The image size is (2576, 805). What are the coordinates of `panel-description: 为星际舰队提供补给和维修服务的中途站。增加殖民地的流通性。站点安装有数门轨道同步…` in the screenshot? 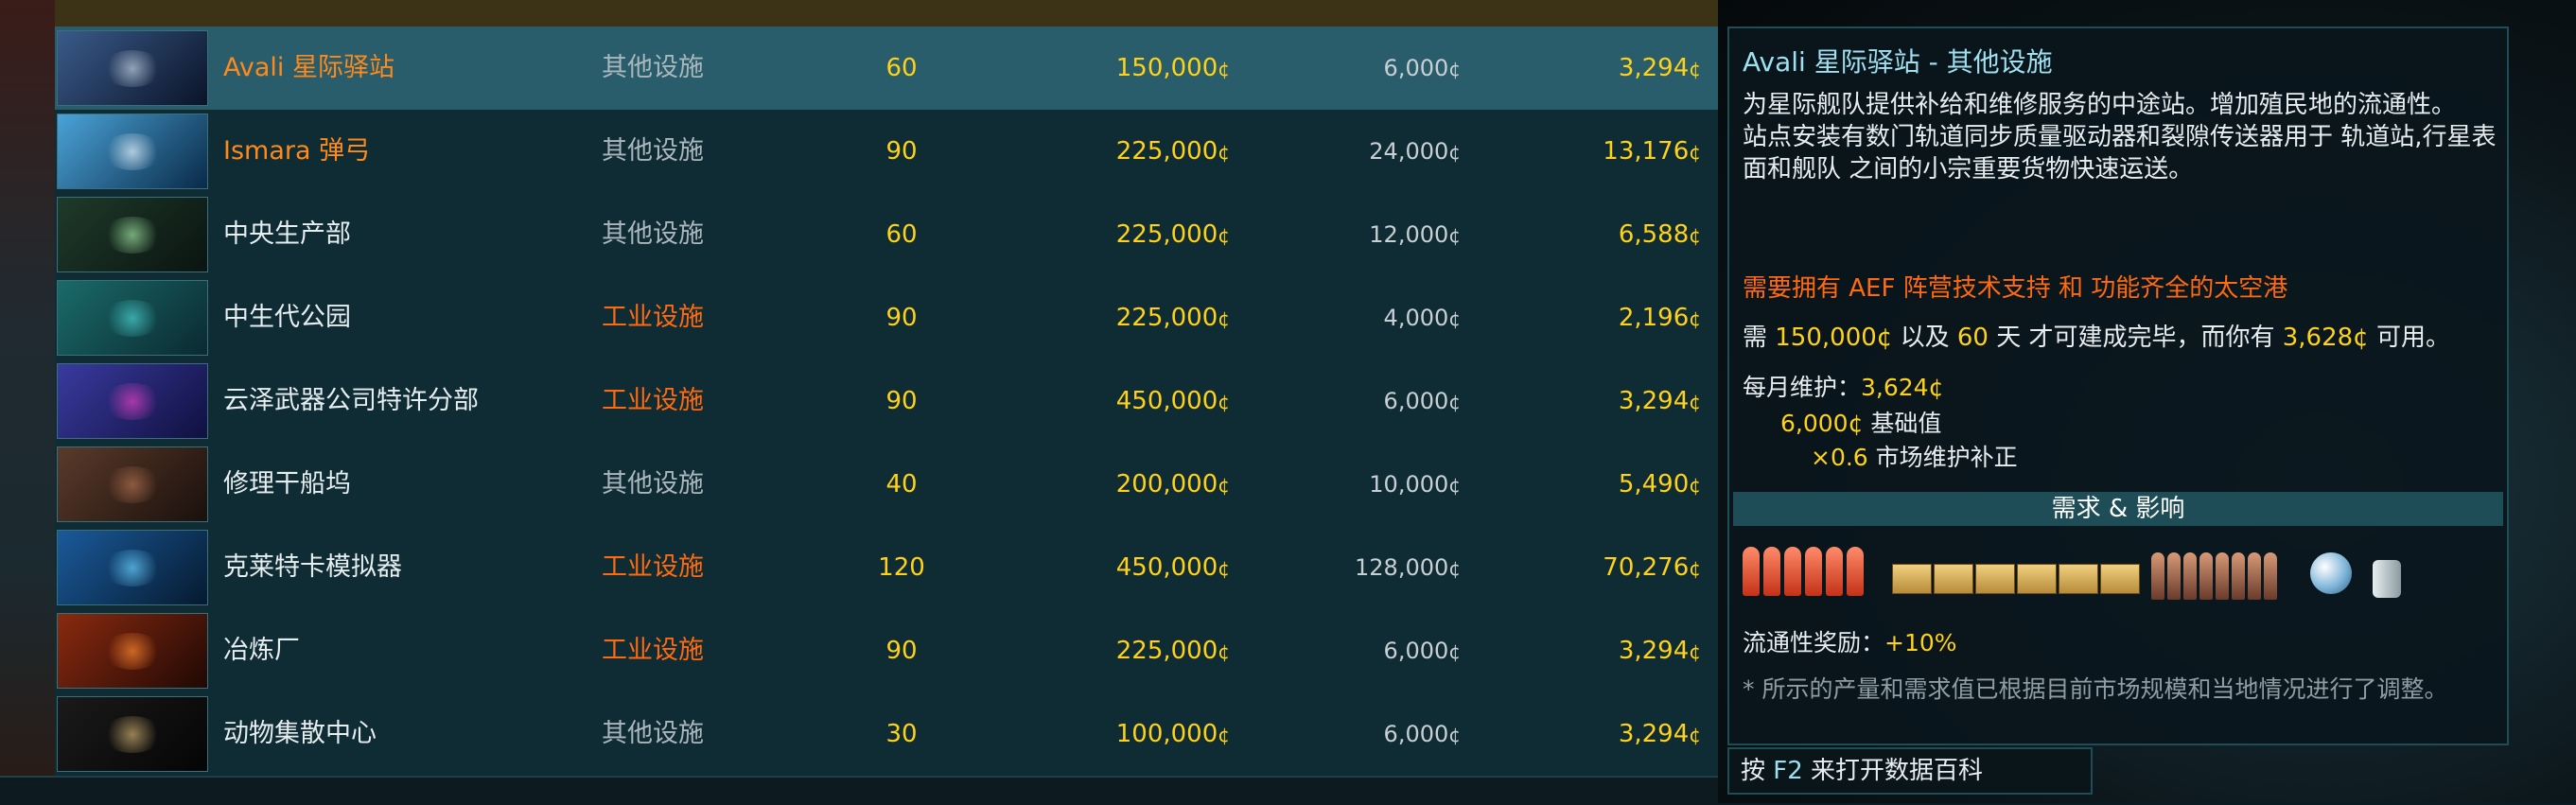 It's located at (2121, 137).